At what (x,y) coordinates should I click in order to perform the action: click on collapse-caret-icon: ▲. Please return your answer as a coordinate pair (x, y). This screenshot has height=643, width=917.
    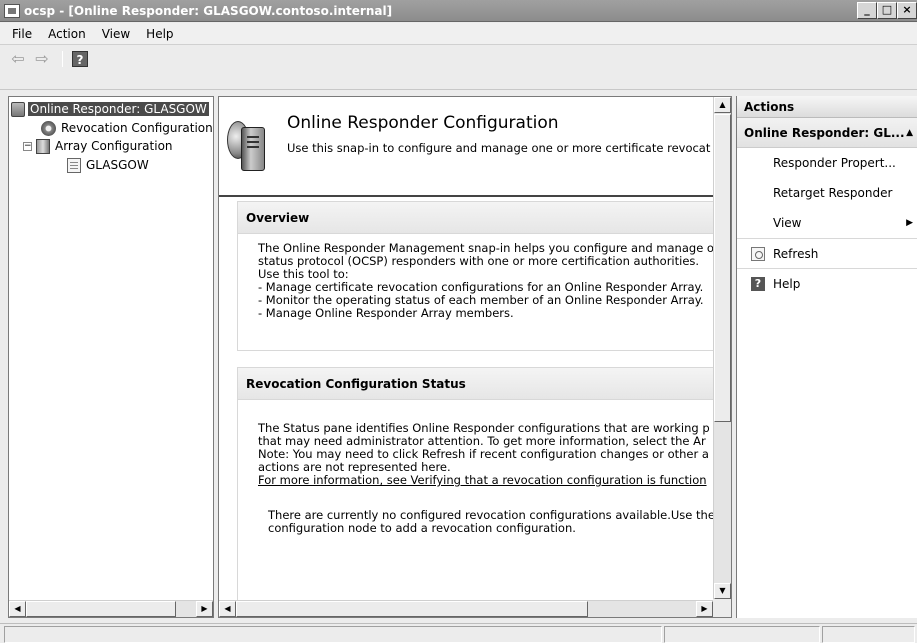
    Looking at the image, I should click on (909, 133).